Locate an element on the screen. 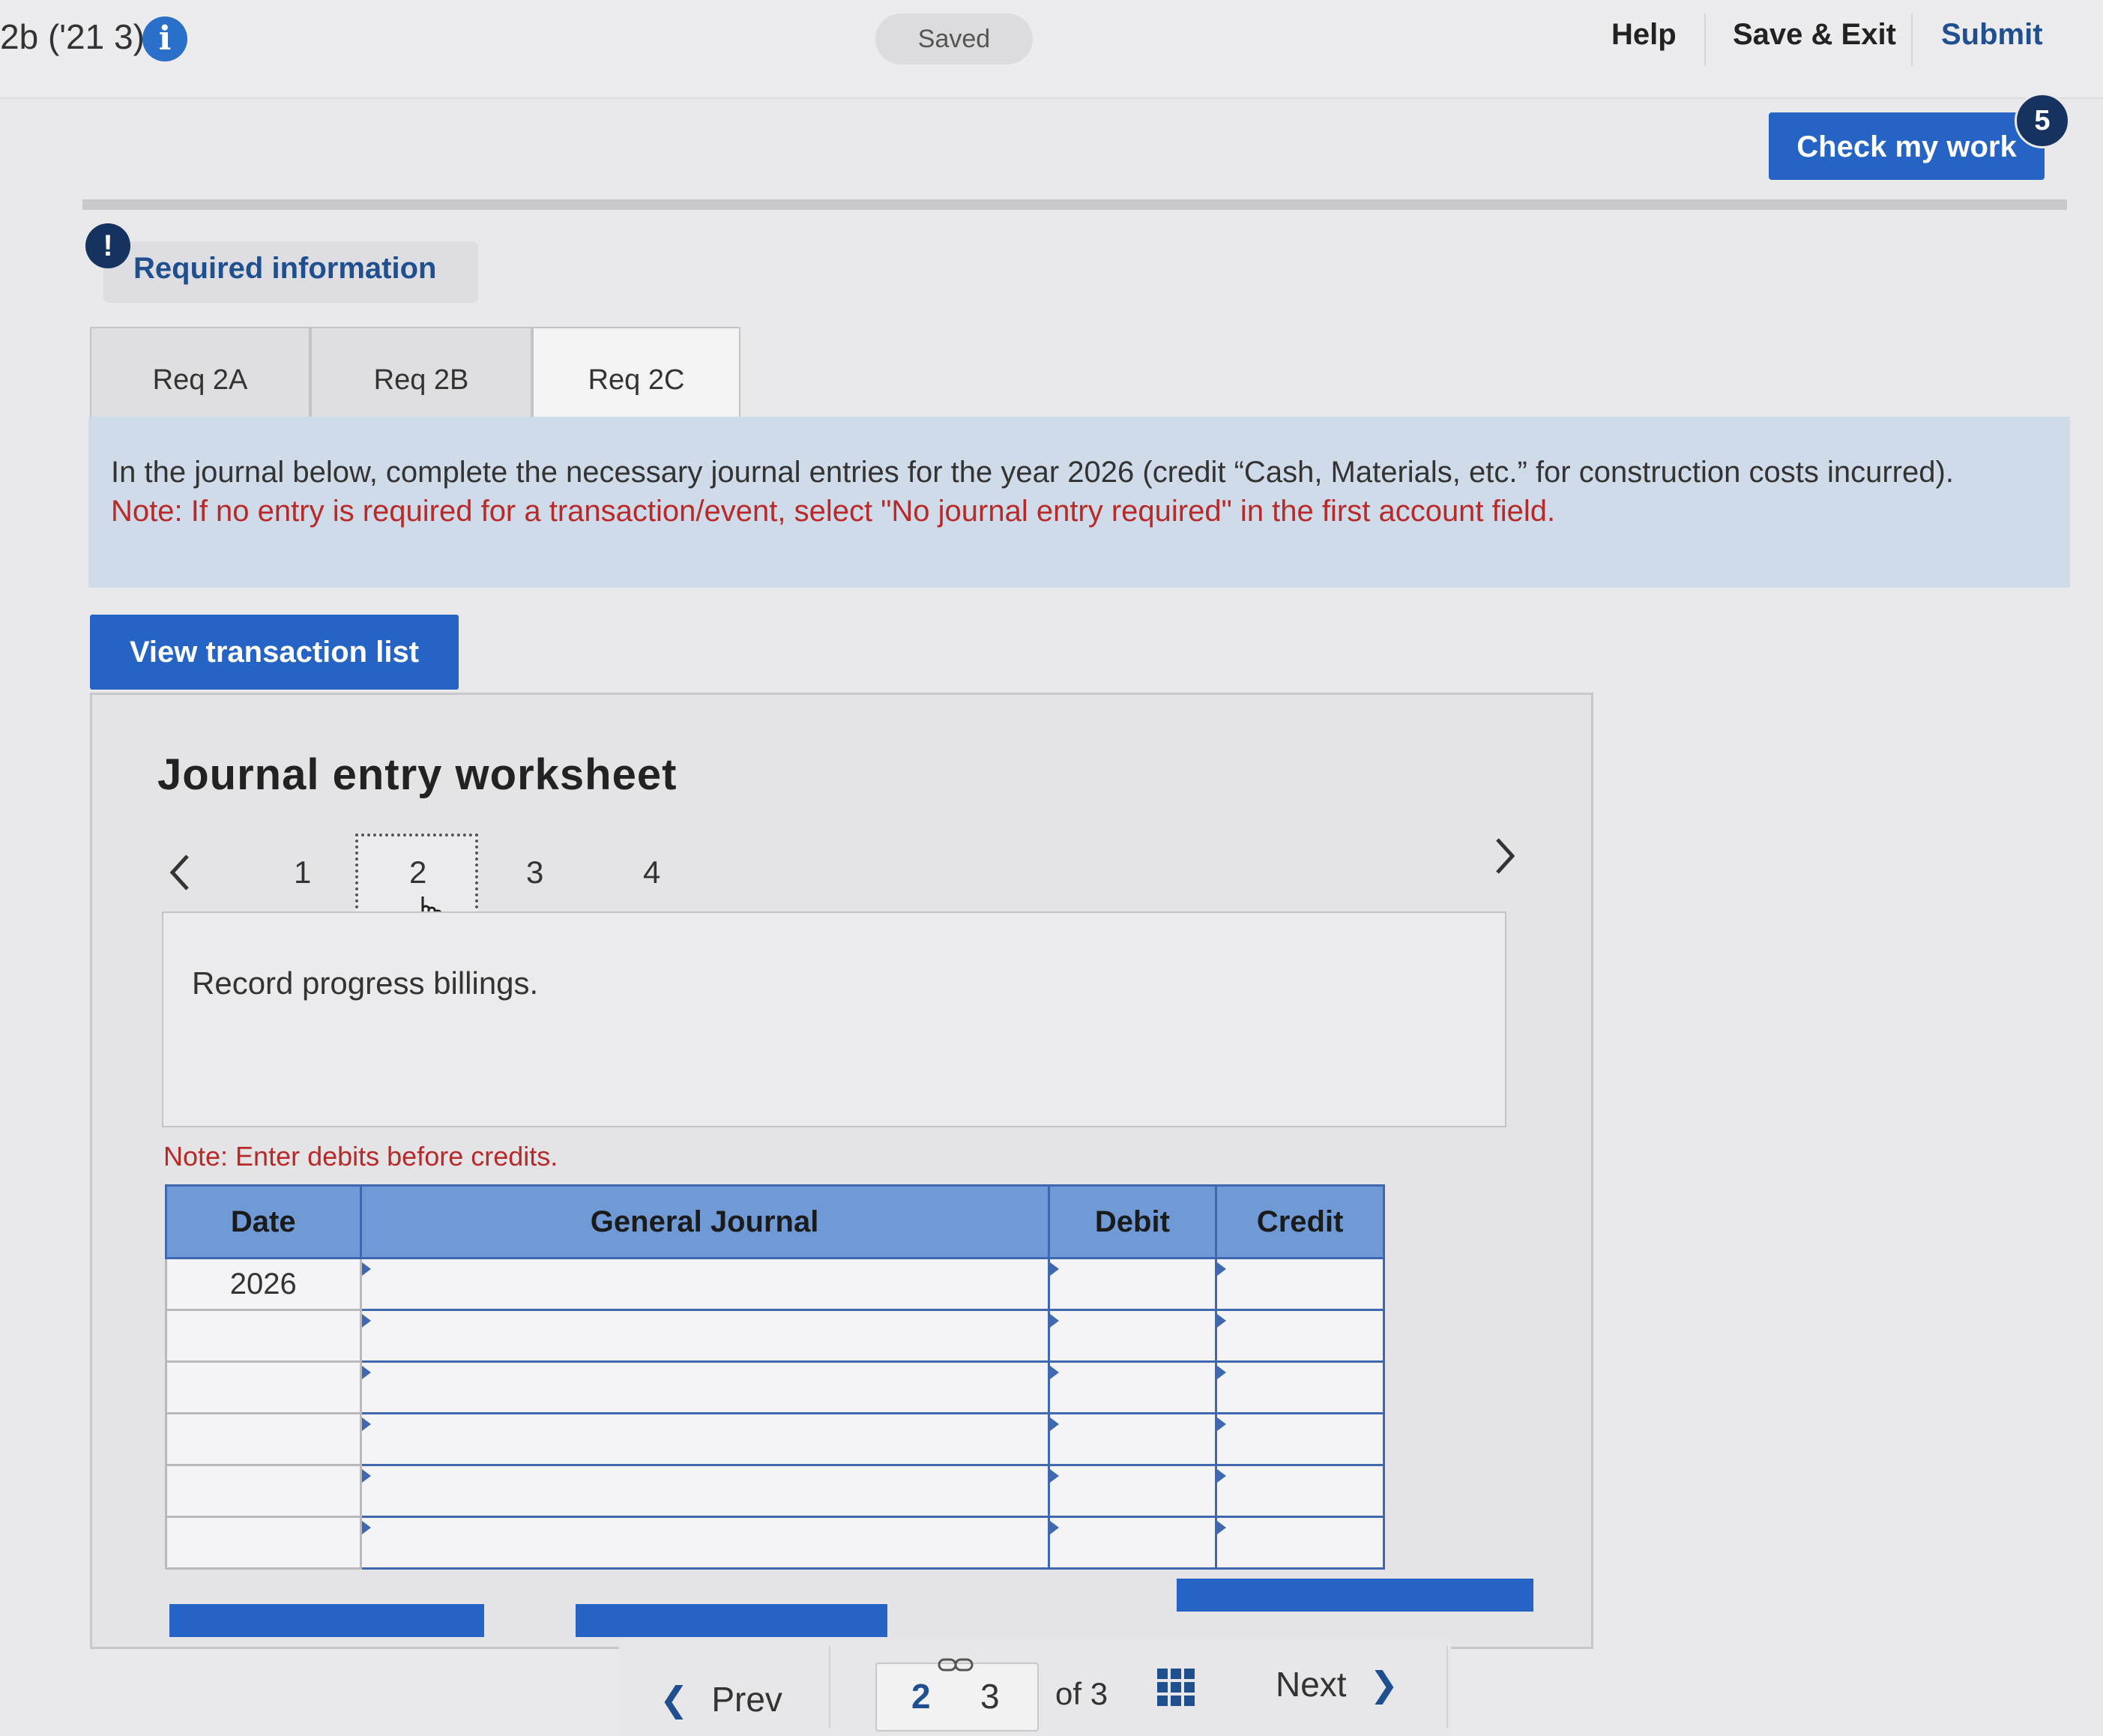 The width and height of the screenshot is (2103, 1736). chevron-left-icon is located at coordinates (180, 872).